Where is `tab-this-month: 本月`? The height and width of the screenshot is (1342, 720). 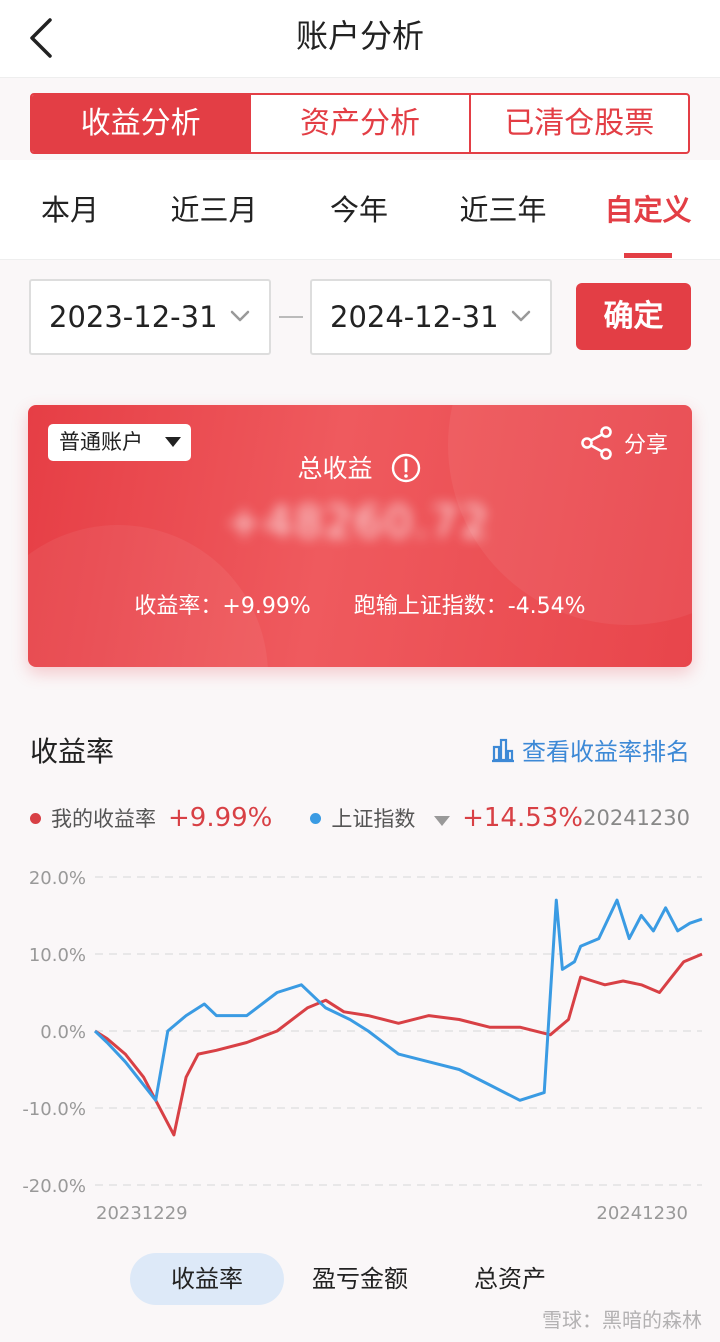
tab-this-month: 本月 is located at coordinates (70, 210).